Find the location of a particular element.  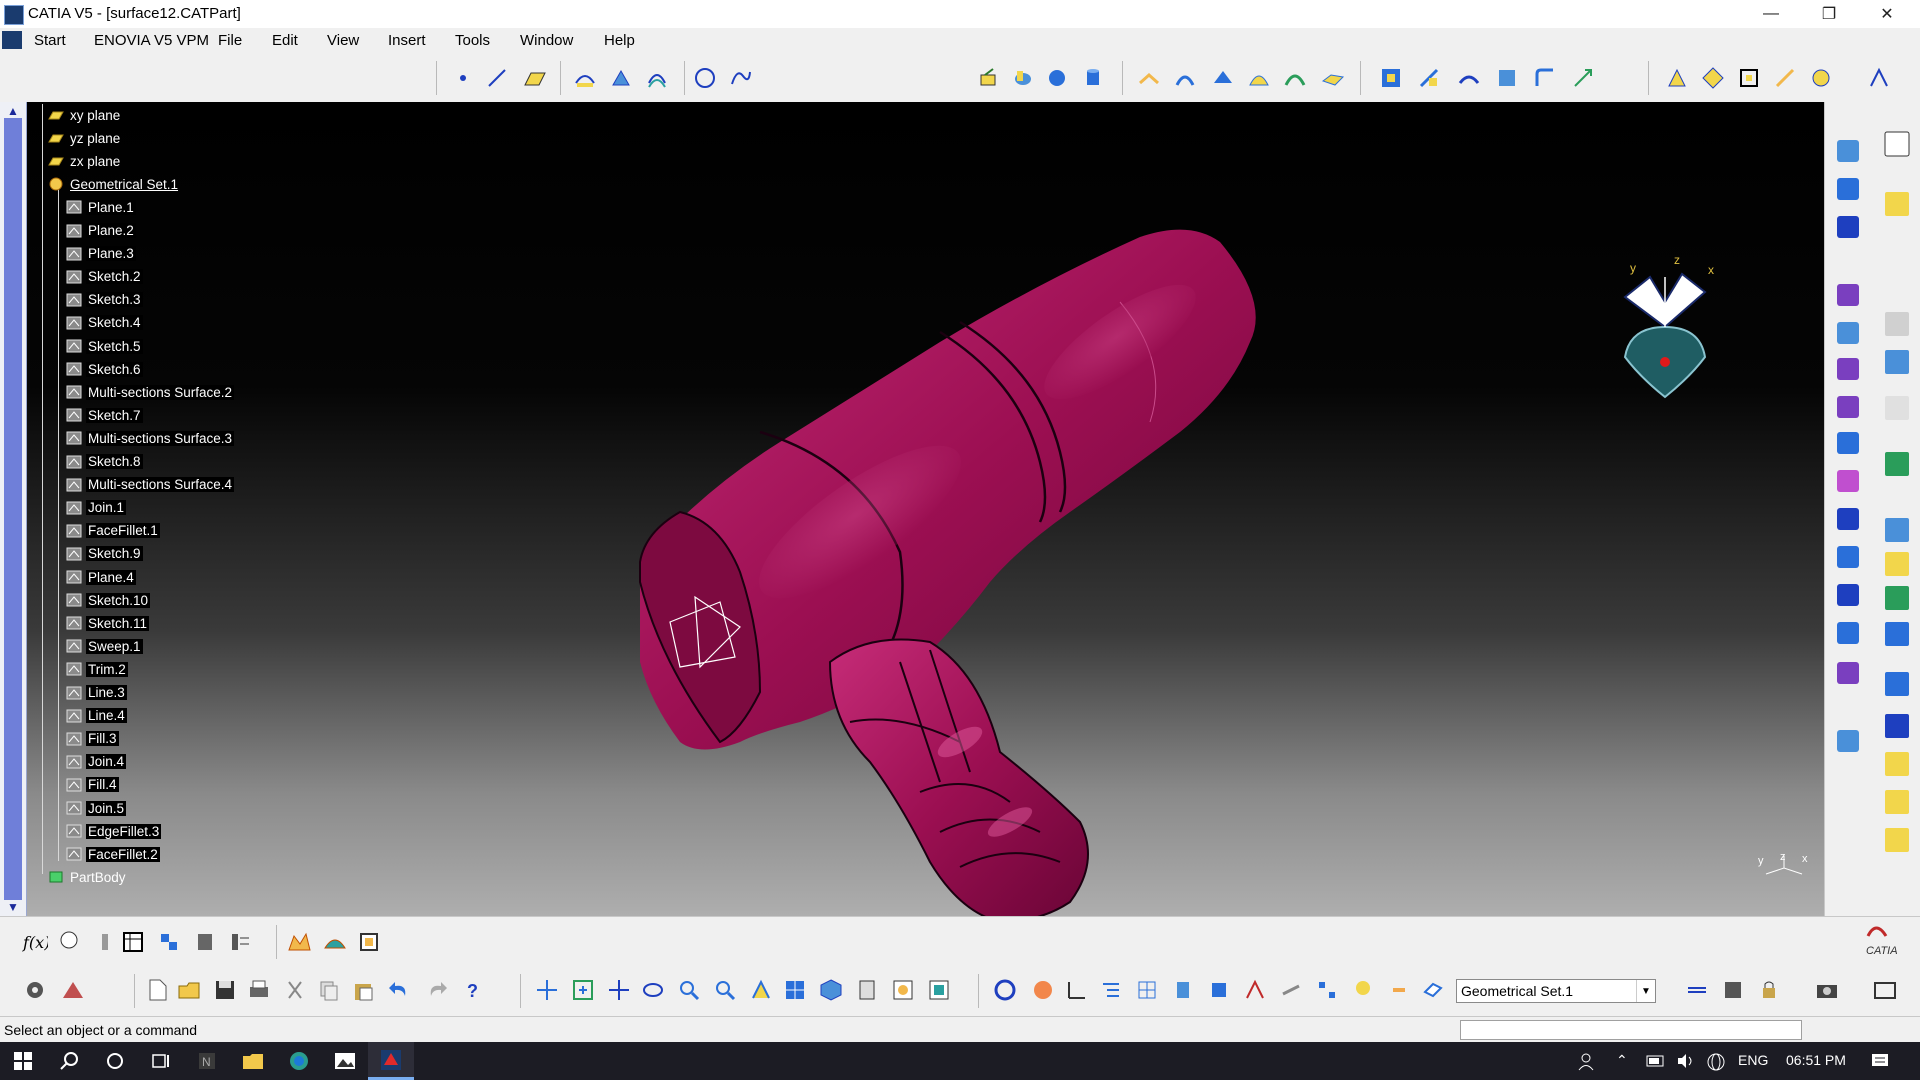

surface-analysis-icon is located at coordinates (335, 942).